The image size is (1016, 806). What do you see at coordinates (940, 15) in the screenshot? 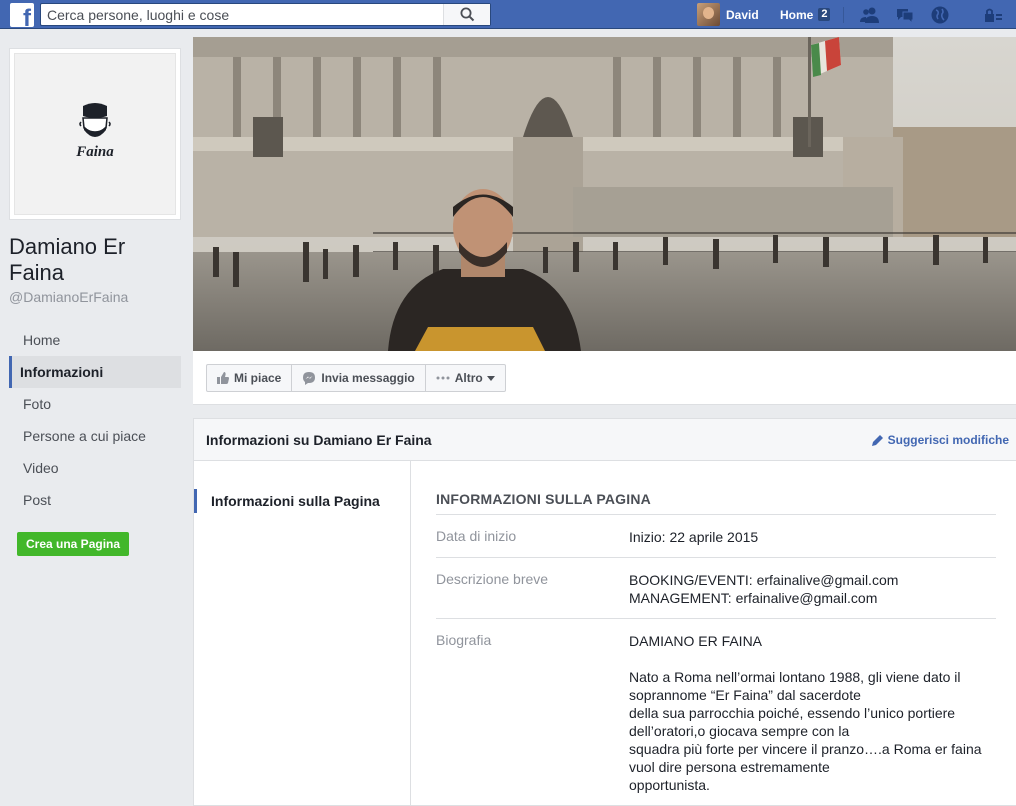
I see `notifications-globe-icon` at bounding box center [940, 15].